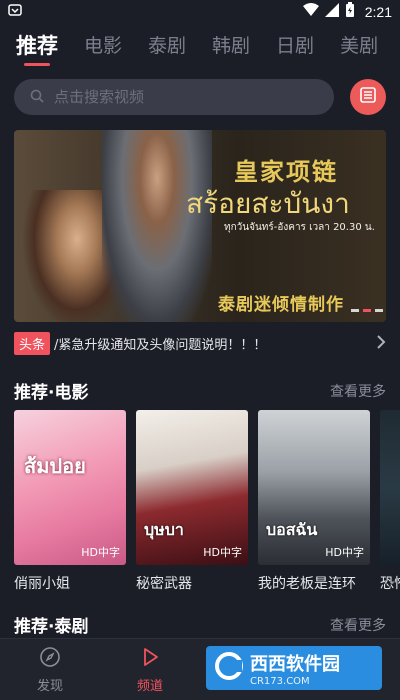  I want to click on category-tabs: 推荐 电影 泰剧 韩剧 日剧 美剧, so click(200, 50).